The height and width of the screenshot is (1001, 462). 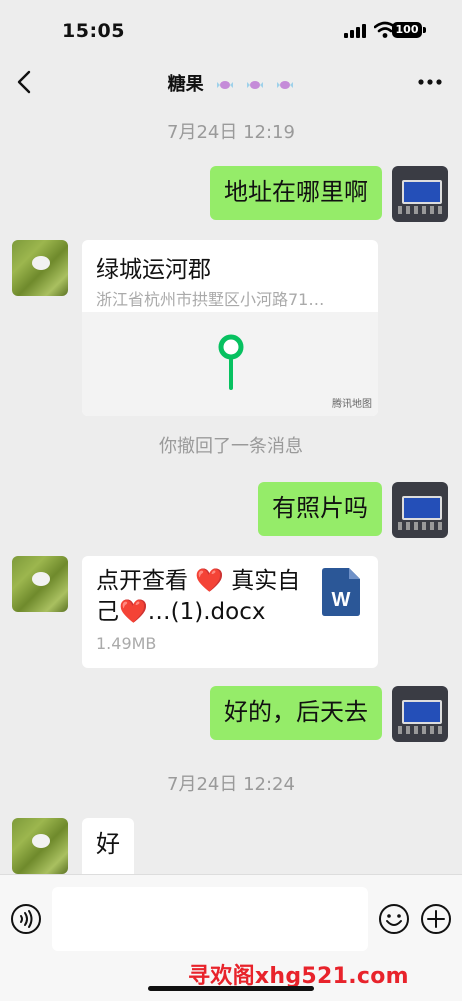 What do you see at coordinates (126, 643) in the screenshot?
I see `file-size: 1.49MB` at bounding box center [126, 643].